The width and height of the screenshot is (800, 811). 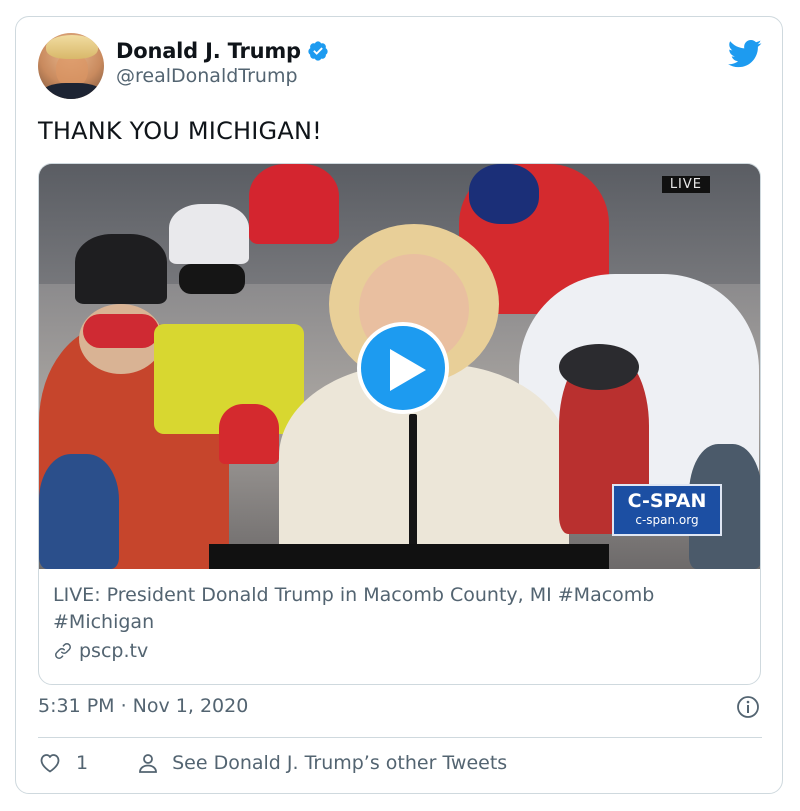 I want to click on play-button, so click(x=403, y=368).